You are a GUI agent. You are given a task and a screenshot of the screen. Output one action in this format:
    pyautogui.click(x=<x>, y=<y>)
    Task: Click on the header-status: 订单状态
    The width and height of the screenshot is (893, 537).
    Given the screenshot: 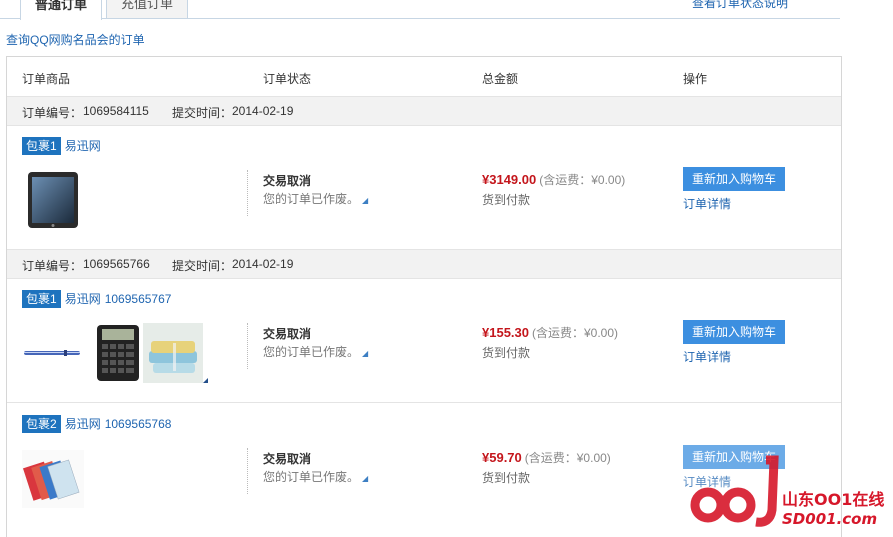 What is the action you would take?
    pyautogui.click(x=287, y=79)
    